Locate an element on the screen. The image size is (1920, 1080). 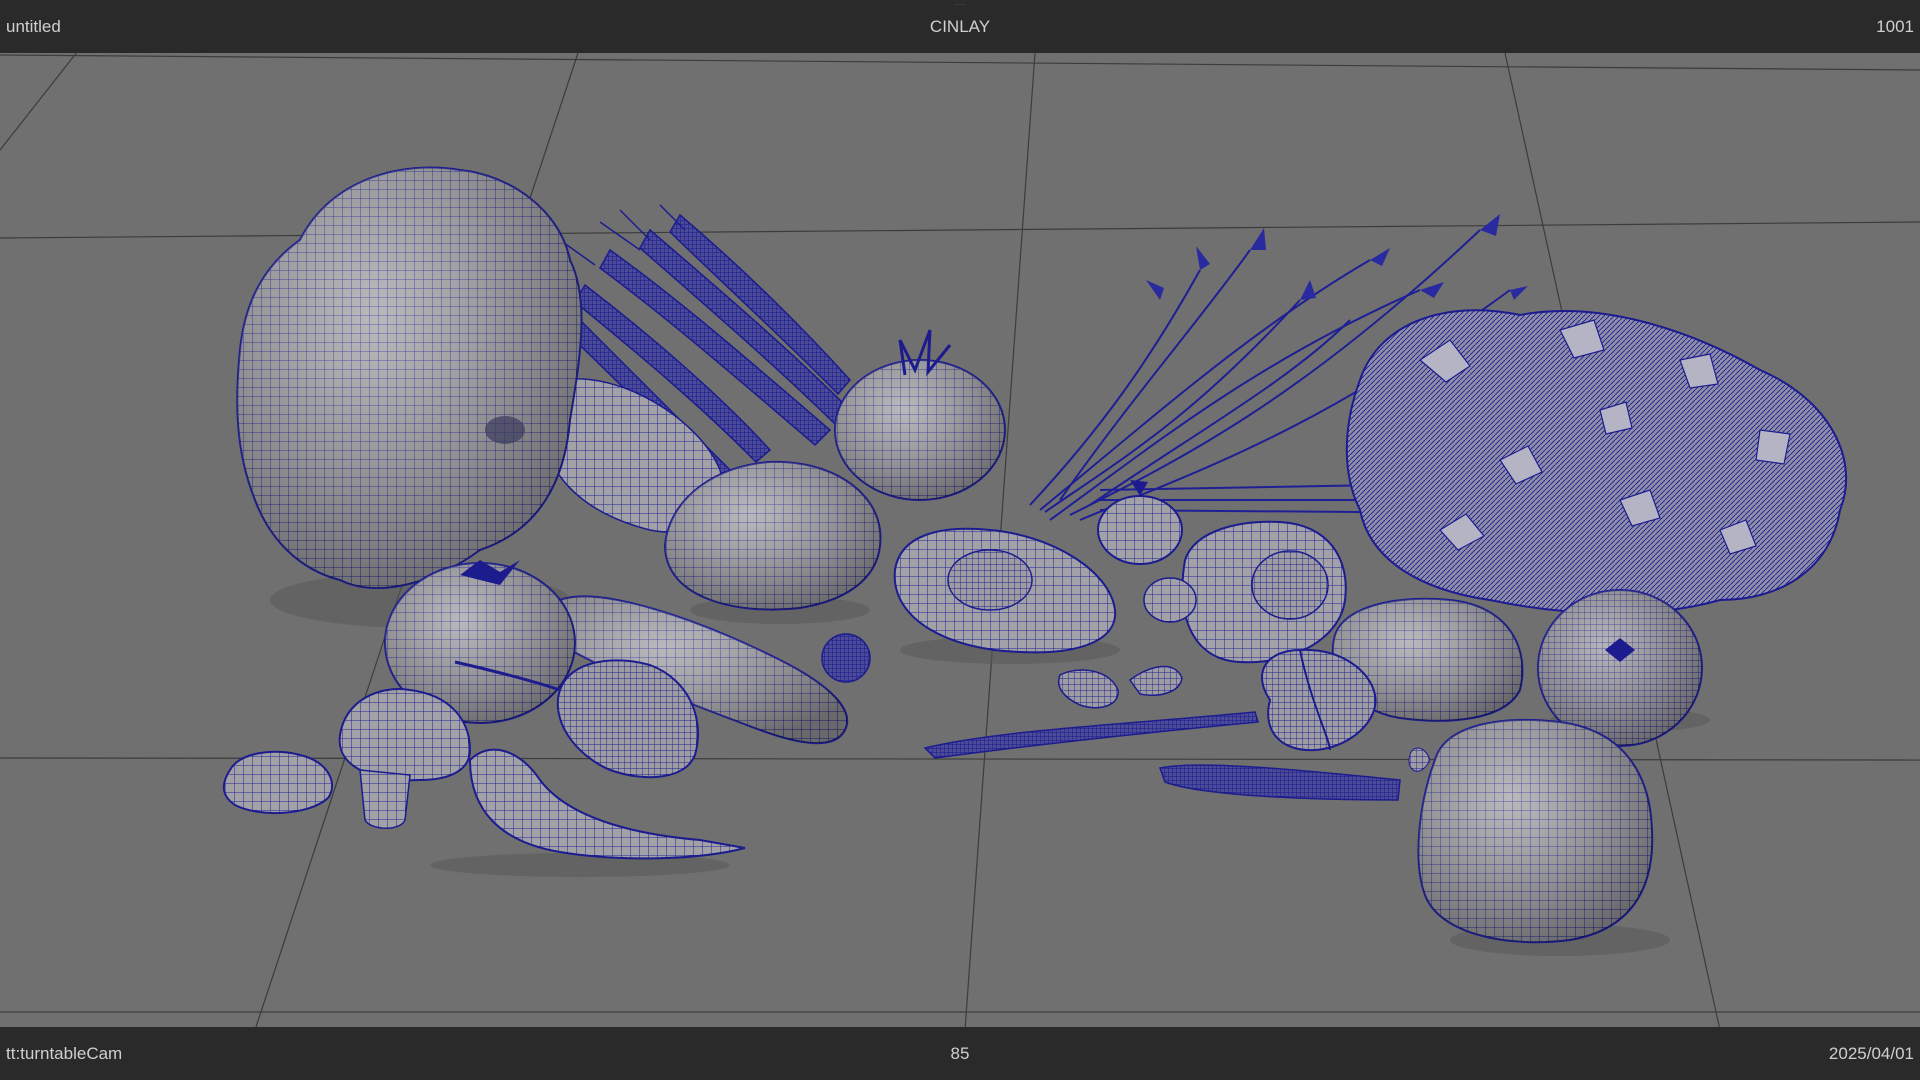
raspberry is located at coordinates (846, 658).